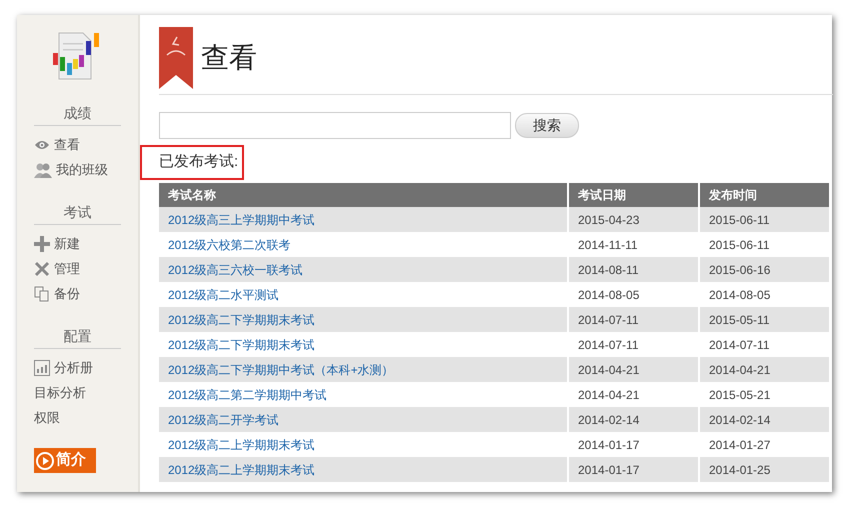  What do you see at coordinates (77, 293) in the screenshot?
I see `sidebar-link: 备份` at bounding box center [77, 293].